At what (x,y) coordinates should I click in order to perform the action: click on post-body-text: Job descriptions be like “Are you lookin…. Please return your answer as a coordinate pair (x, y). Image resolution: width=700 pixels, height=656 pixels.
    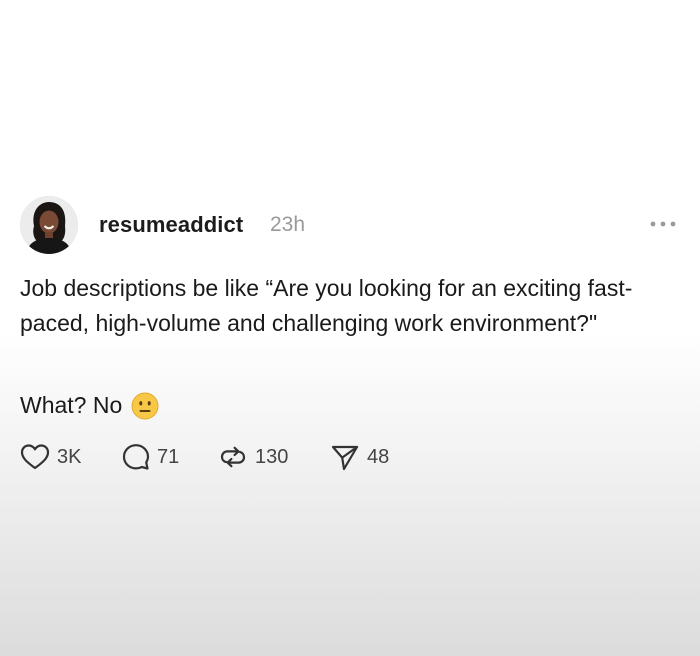
    Looking at the image, I should click on (326, 305).